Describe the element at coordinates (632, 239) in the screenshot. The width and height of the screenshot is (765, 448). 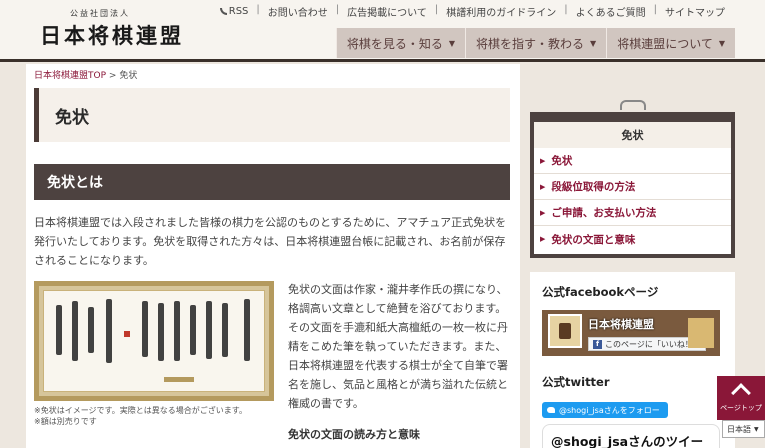
I see `sidebar-item-text-meaning: ▶ 免状の文面と意味` at that location.